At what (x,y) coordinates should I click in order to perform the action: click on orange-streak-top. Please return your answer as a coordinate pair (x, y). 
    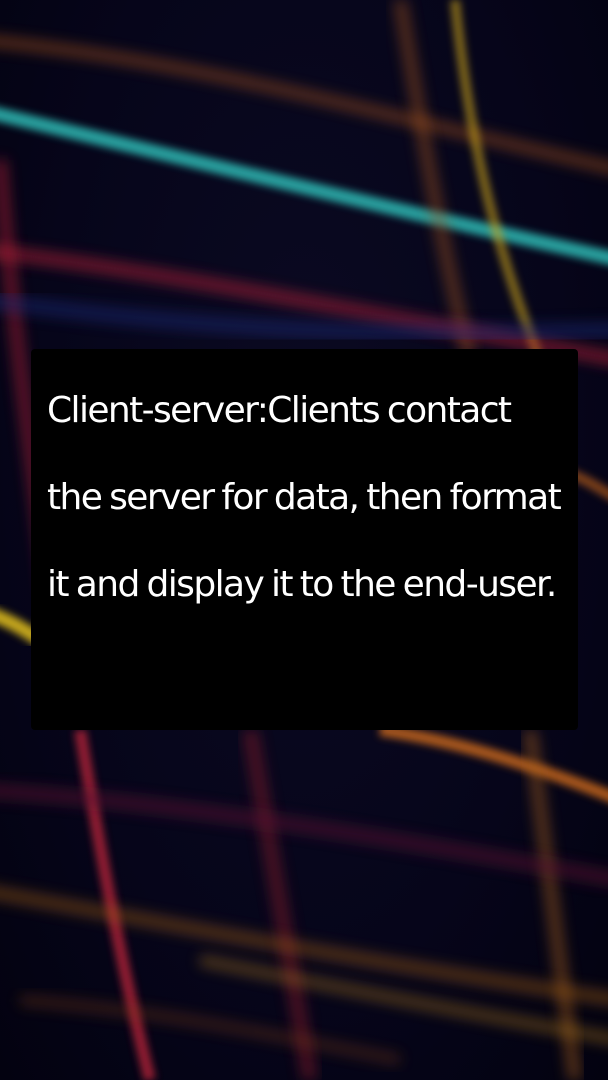
    Looking at the image, I should click on (304, 104).